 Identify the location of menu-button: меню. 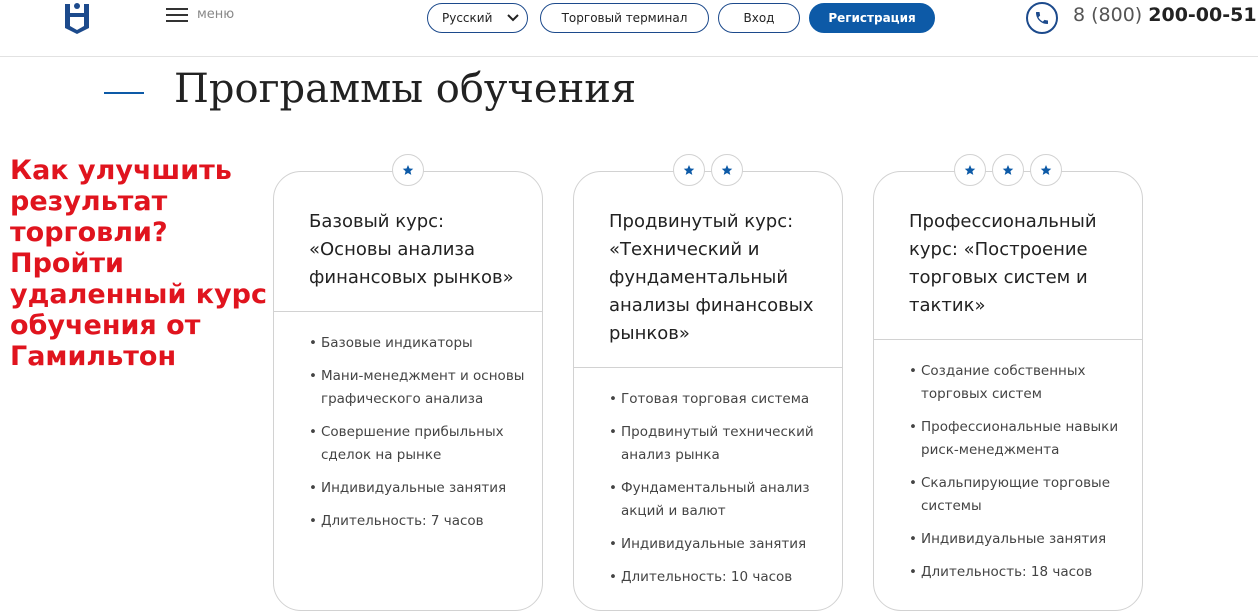
(200, 14).